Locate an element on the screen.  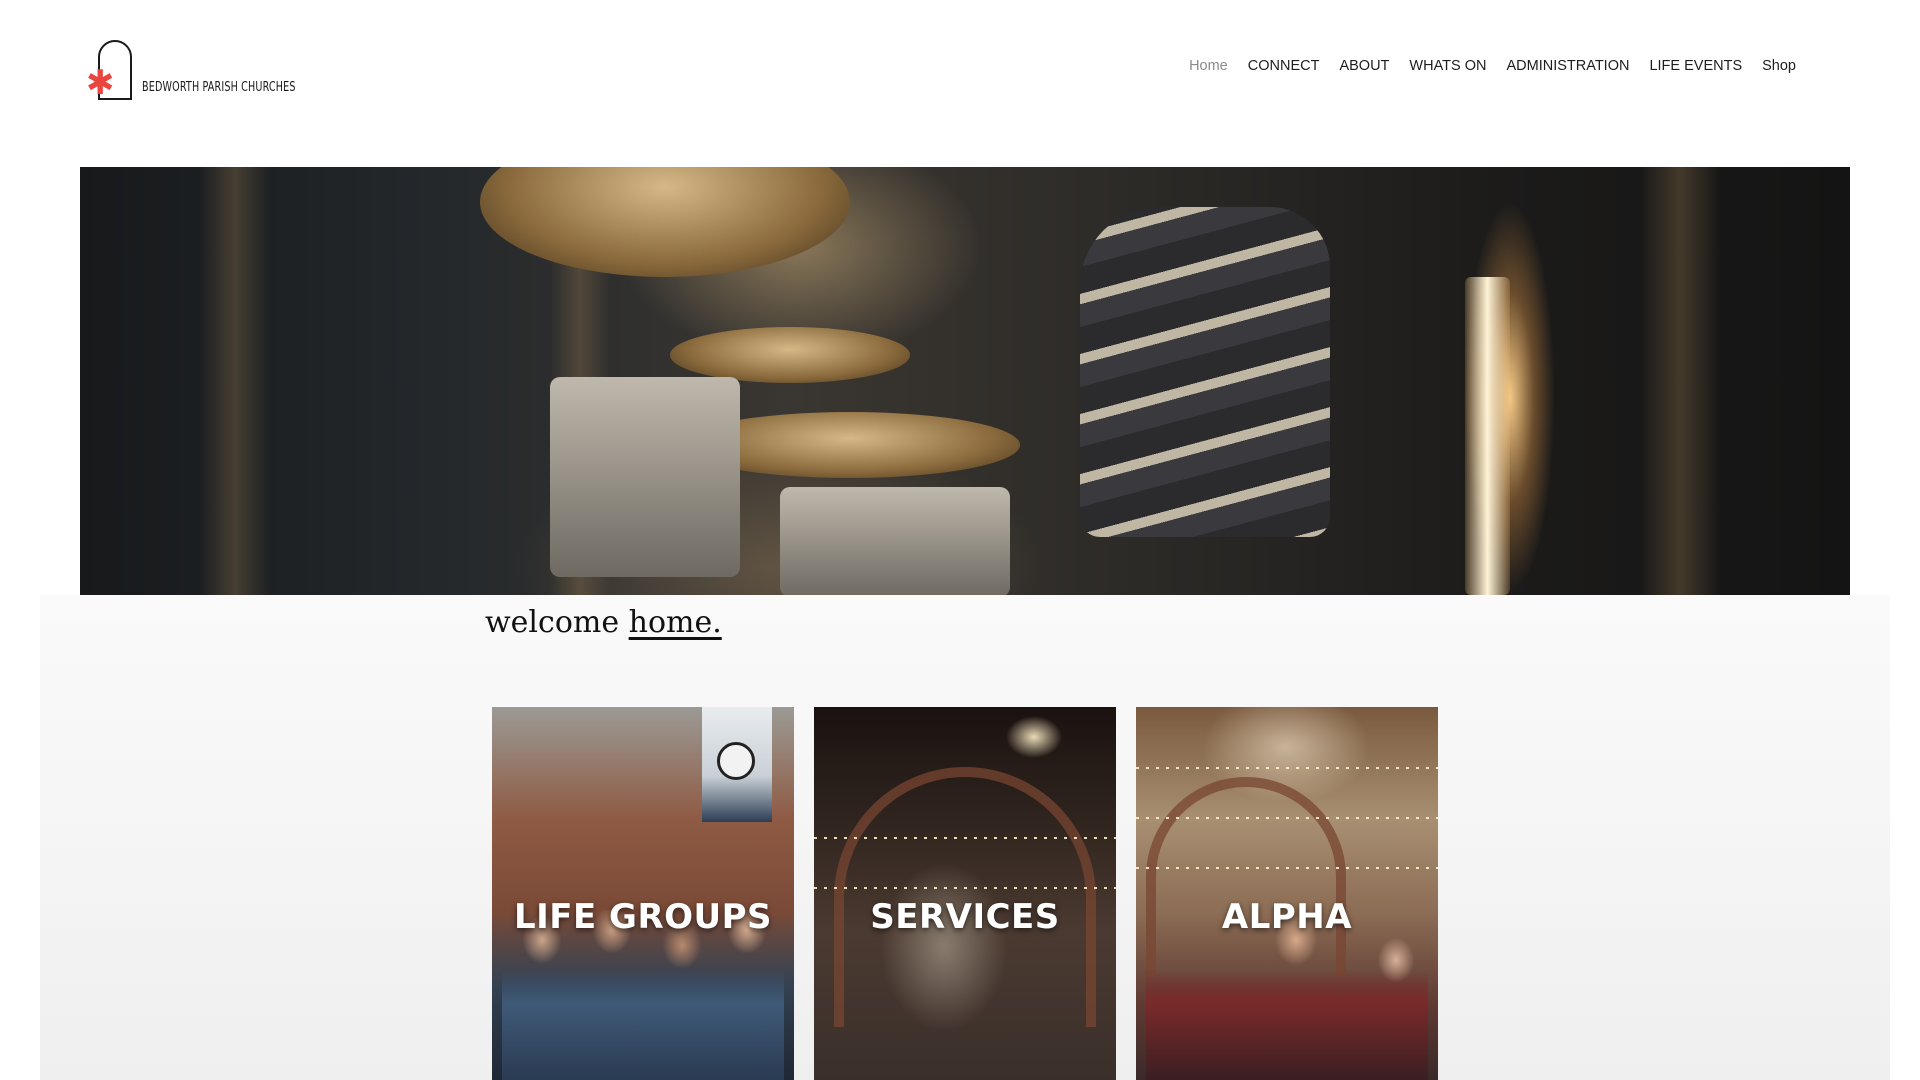
nav-item-administration: ADMINISTRATION is located at coordinates (1567, 66).